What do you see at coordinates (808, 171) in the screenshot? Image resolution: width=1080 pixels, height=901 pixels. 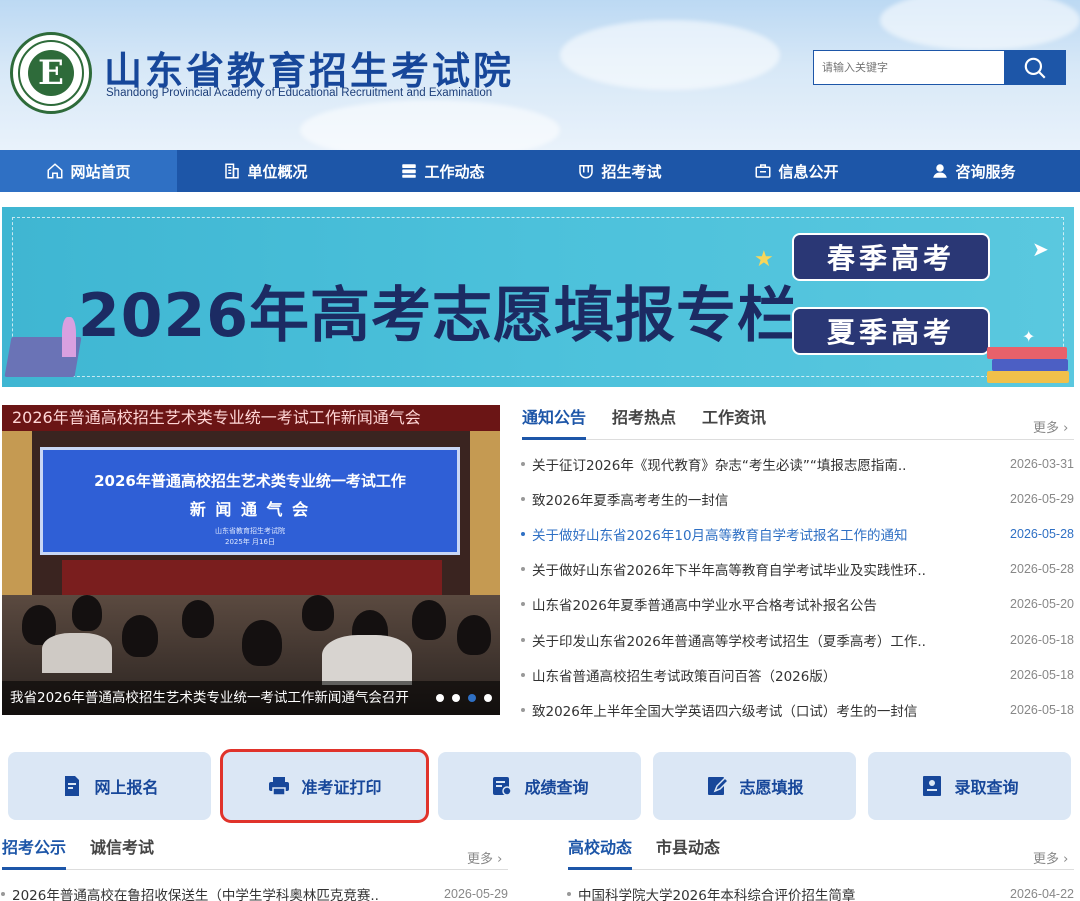 I see `nav-label: 信息公开` at bounding box center [808, 171].